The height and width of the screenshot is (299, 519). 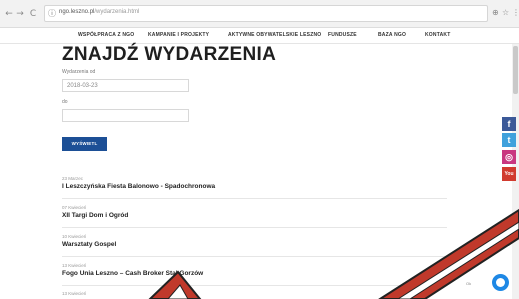 I want to click on reload-icon: C, so click(x=33, y=14).